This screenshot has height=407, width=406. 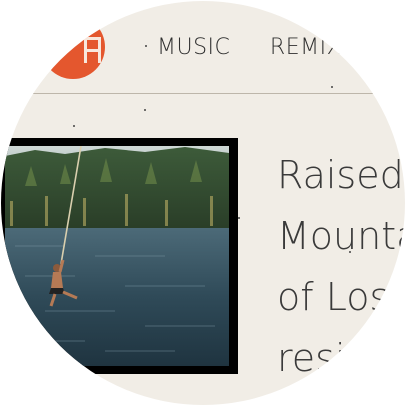 I want to click on header-divider, so click(x=203, y=93).